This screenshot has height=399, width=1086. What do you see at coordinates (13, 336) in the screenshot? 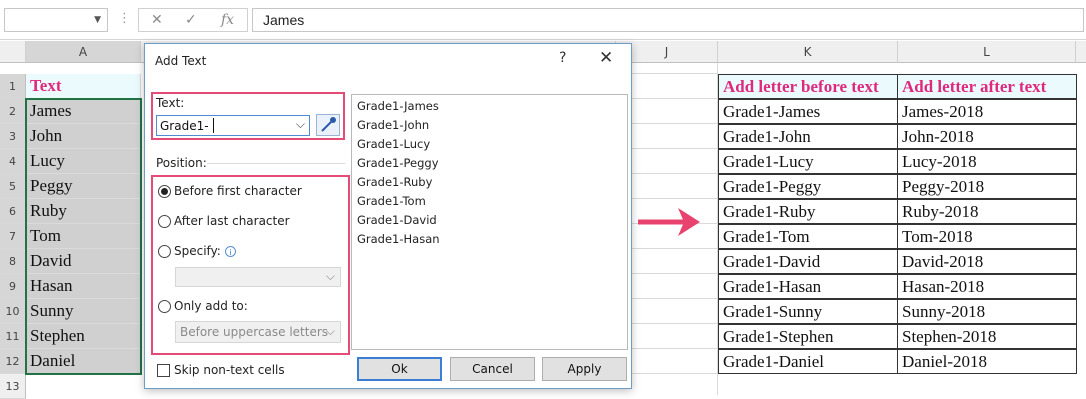
I see `row-header: 11` at bounding box center [13, 336].